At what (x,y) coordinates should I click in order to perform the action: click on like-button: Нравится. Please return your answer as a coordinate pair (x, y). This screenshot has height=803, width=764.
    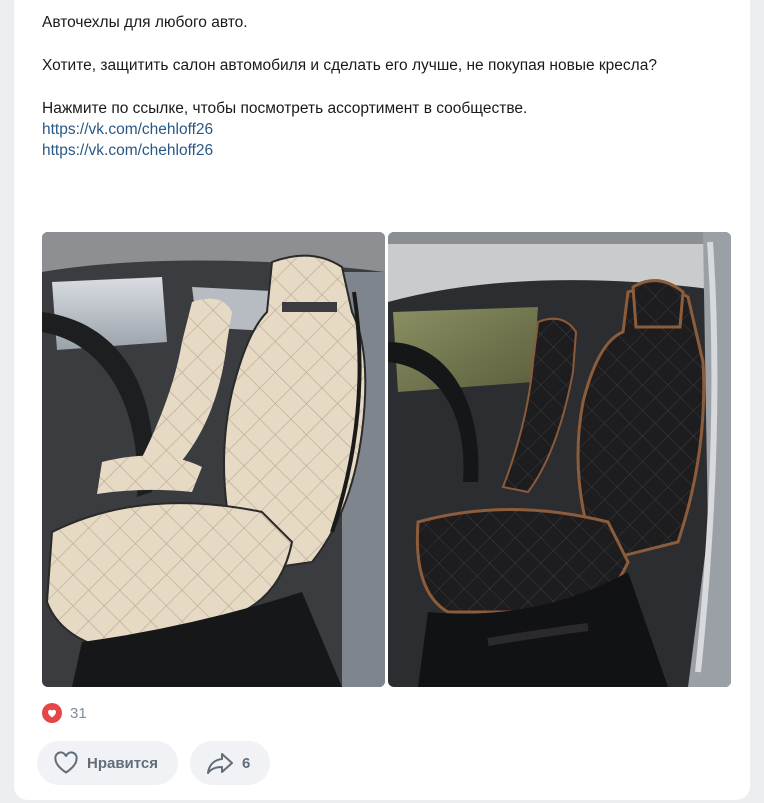
    Looking at the image, I should click on (108, 763).